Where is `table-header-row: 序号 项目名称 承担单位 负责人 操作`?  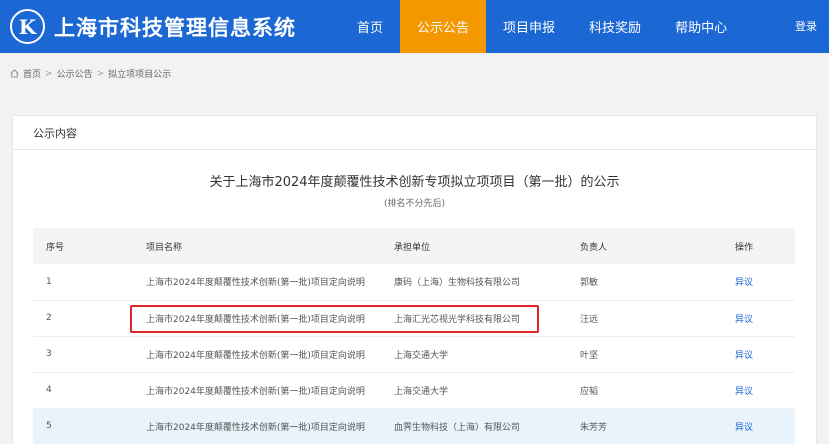
table-header-row: 序号 项目名称 承担单位 负责人 操作 is located at coordinates (414, 246).